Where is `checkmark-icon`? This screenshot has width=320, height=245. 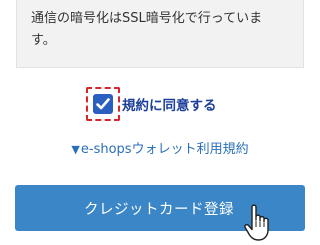 checkmark-icon is located at coordinates (103, 104).